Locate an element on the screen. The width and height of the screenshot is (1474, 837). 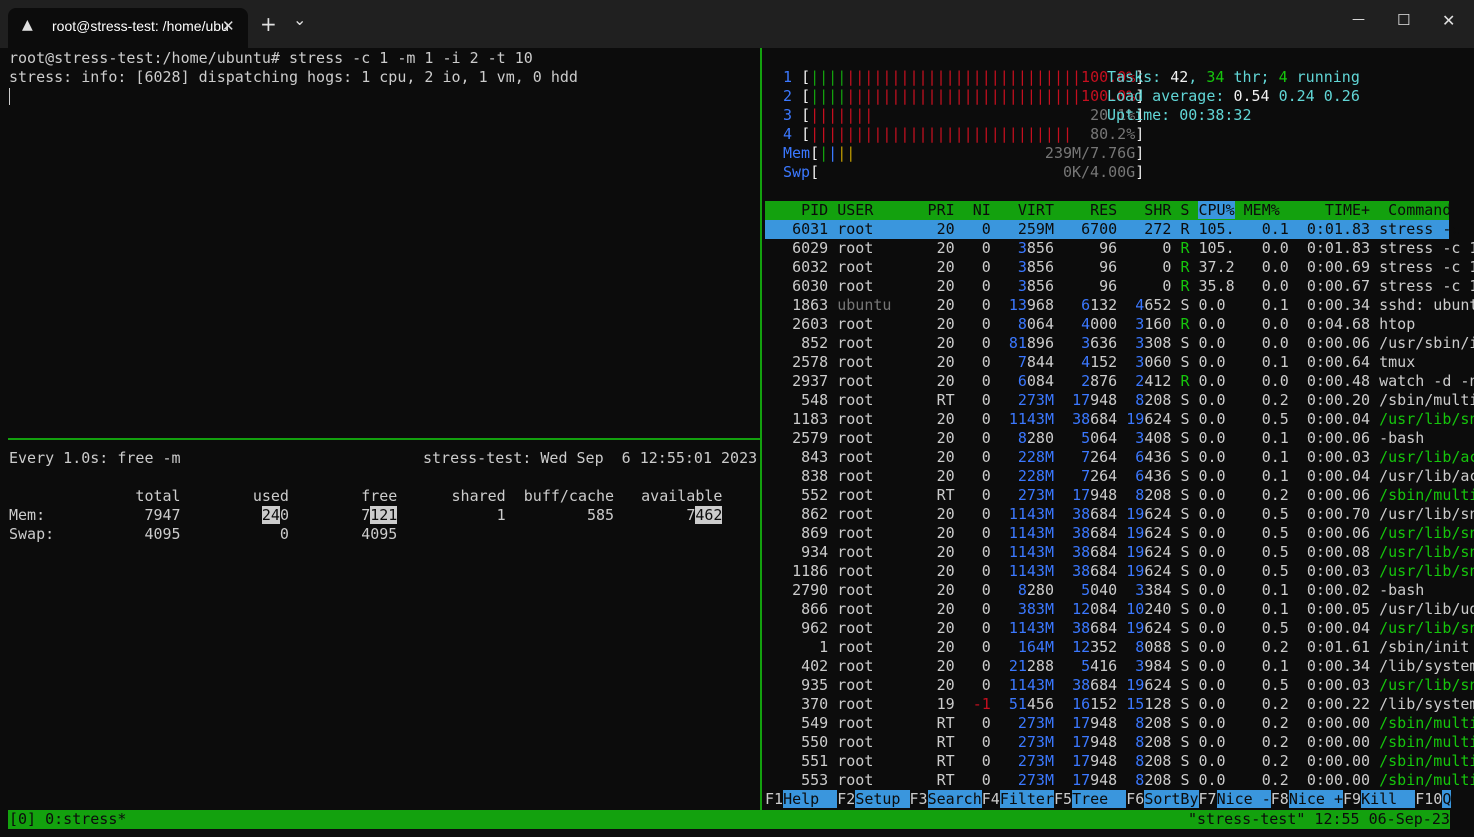
cpu-meter-3: 3 [||||||| 20.1%] is located at coordinates (964, 115).